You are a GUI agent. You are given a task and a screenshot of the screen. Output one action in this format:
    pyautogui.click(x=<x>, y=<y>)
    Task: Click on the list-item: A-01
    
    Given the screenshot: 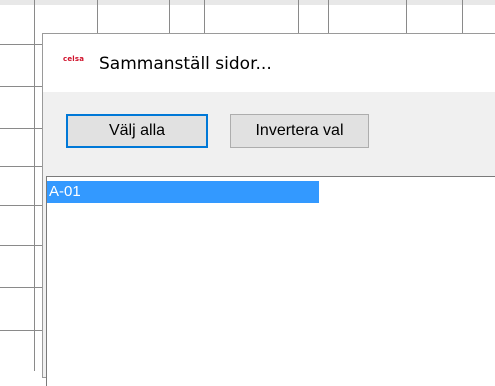 What is the action you would take?
    pyautogui.click(x=183, y=192)
    